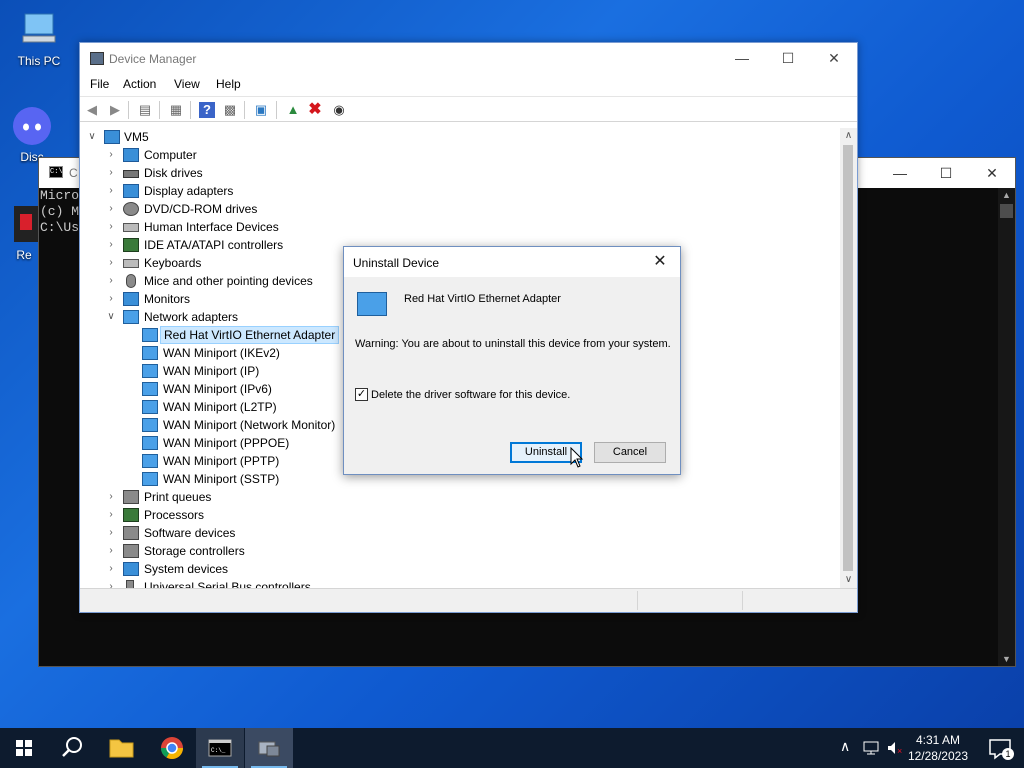 This screenshot has height=768, width=1024. Describe the element at coordinates (172, 748) in the screenshot. I see `taskbar-chrome` at that location.